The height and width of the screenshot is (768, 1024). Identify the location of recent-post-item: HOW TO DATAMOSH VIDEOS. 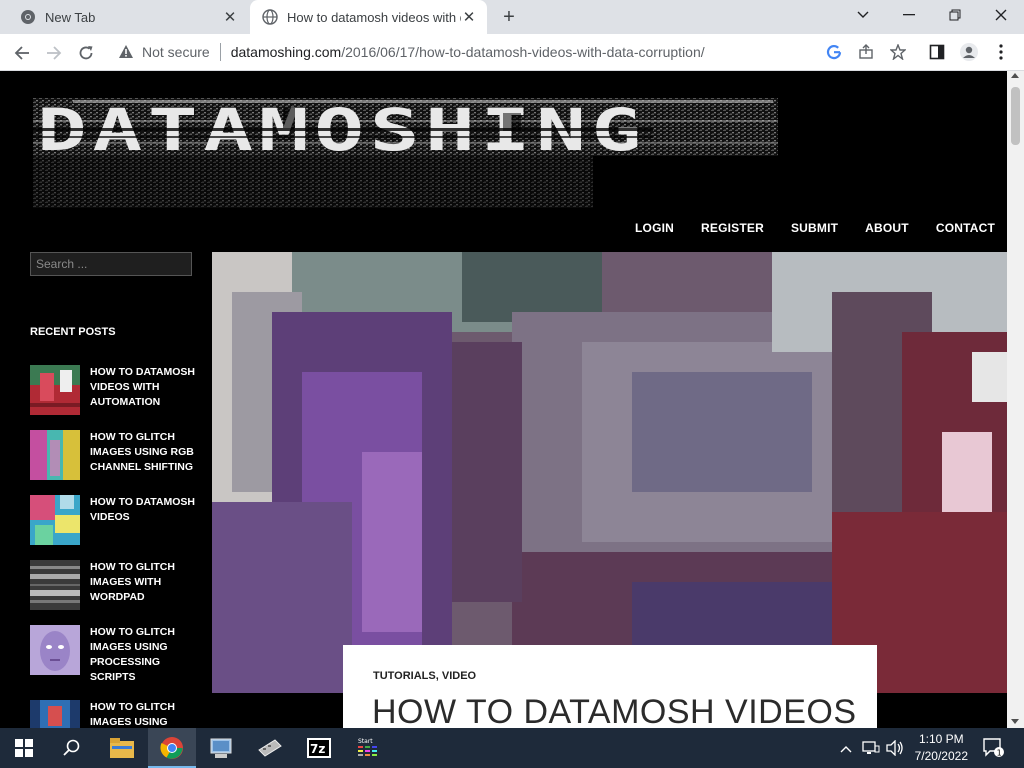
(112, 520).